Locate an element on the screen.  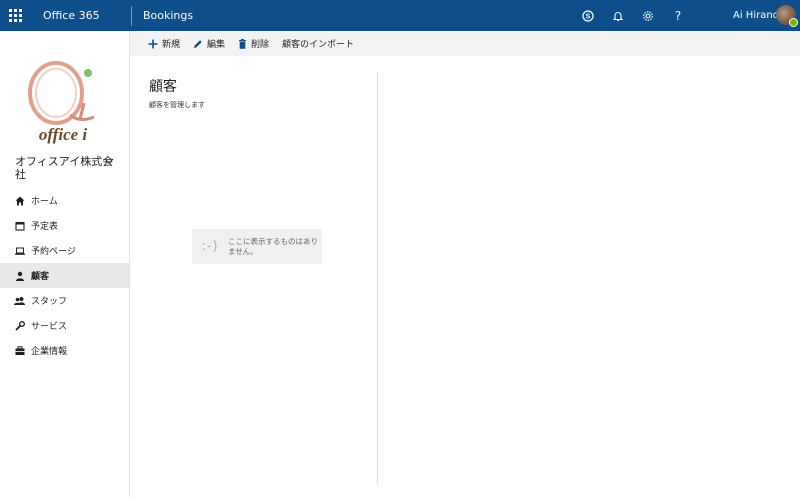
empty-state-message: ここに表示するものはありません。 is located at coordinates (273, 246).